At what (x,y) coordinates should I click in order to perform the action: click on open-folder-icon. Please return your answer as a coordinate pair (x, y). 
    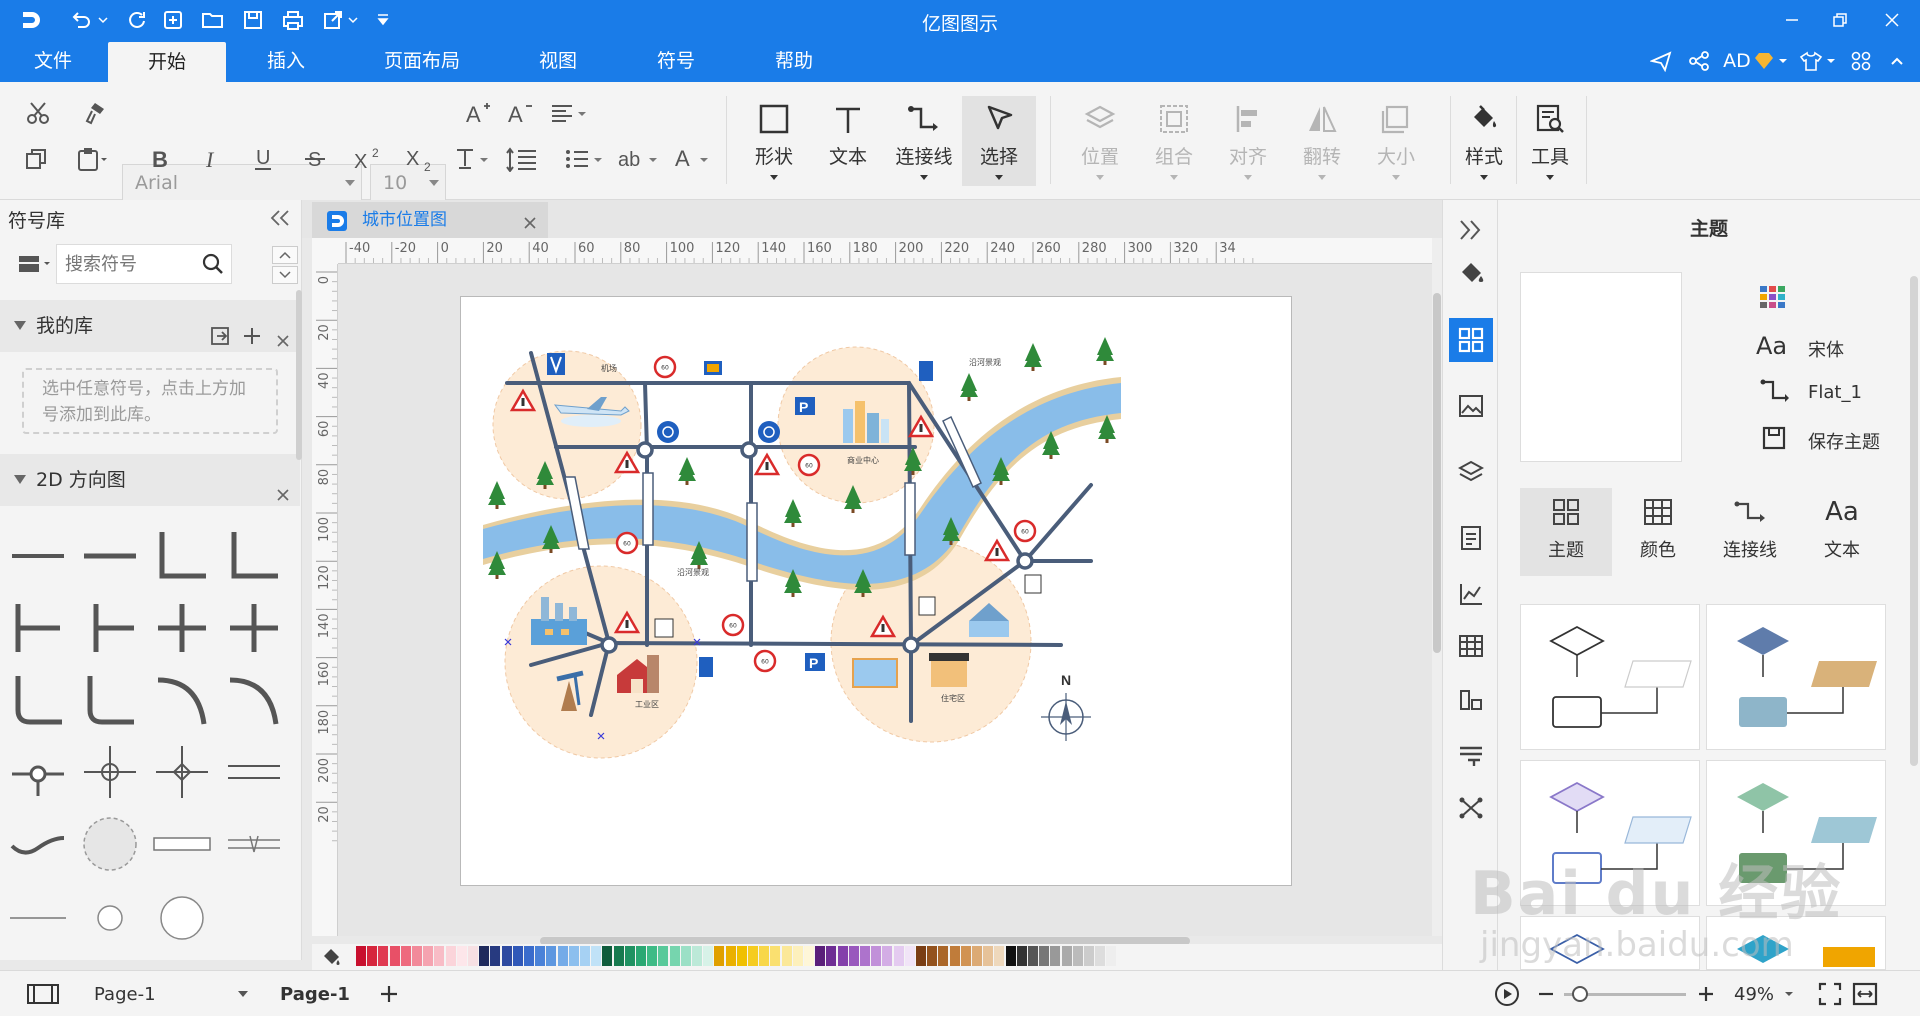
    Looking at the image, I should click on (213, 20).